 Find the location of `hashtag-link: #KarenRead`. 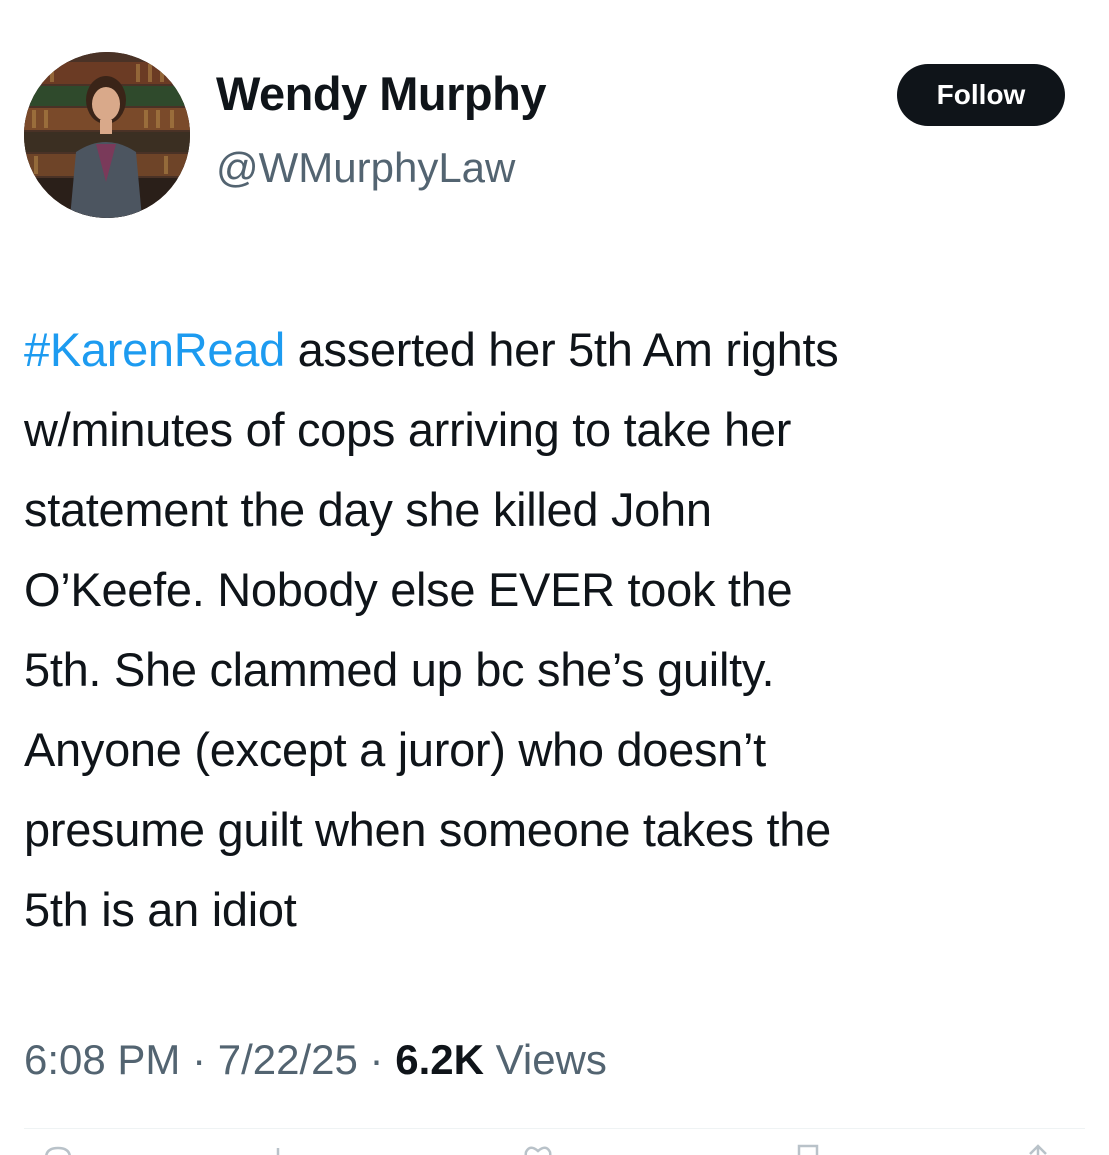

hashtag-link: #KarenRead is located at coordinates (154, 349).